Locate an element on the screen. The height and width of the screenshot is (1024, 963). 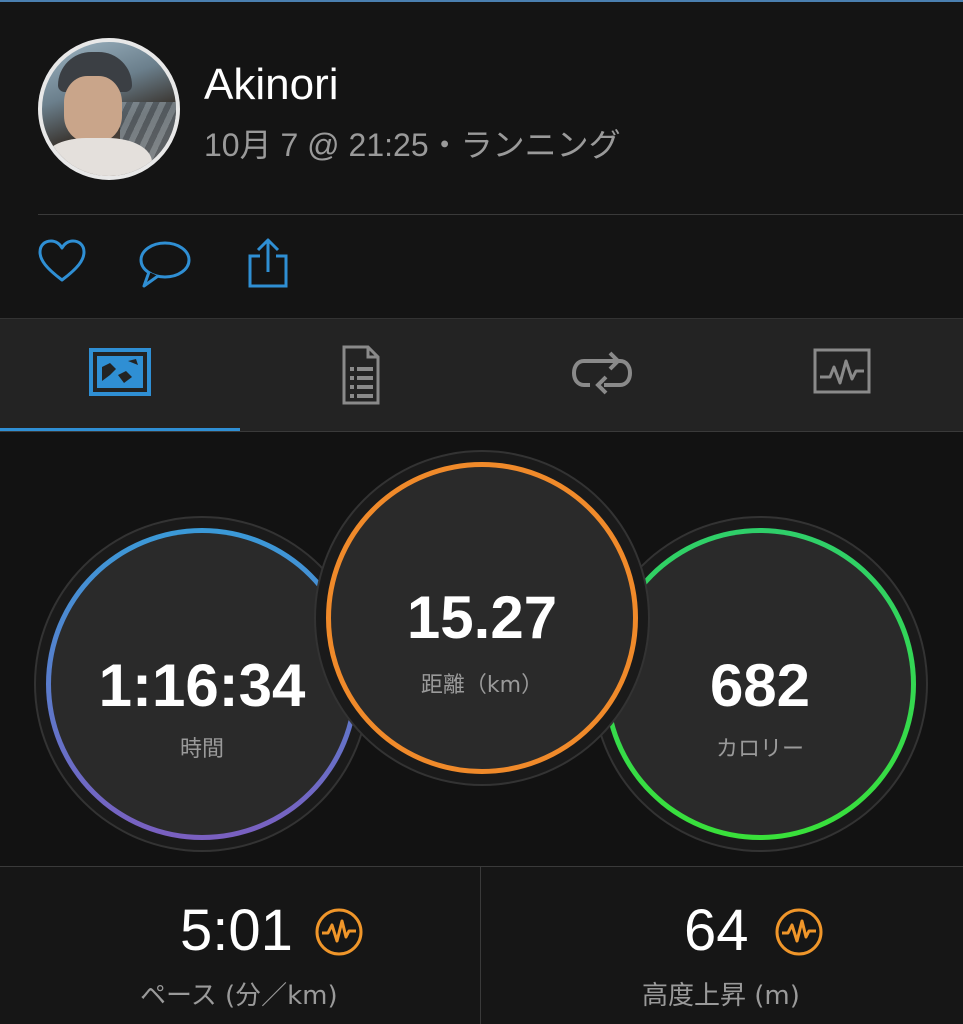
stats-divider is located at coordinates (480, 945).